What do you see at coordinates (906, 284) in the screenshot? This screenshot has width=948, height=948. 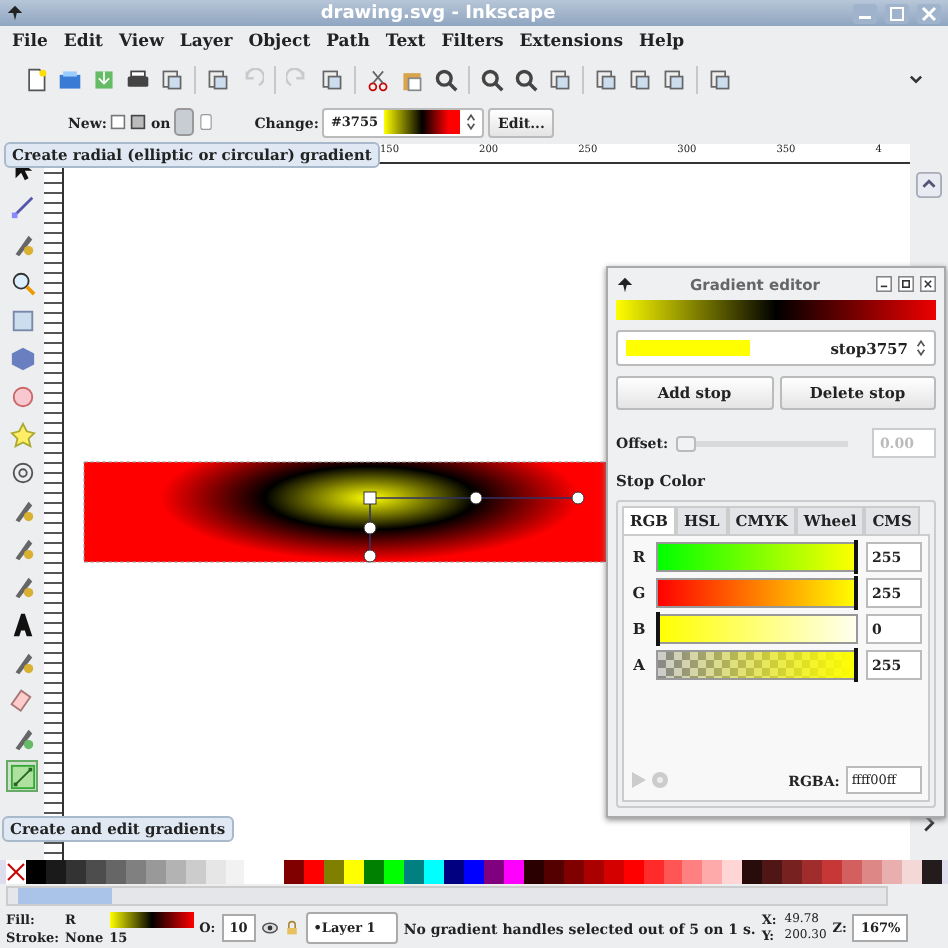 I see `maximize-button` at bounding box center [906, 284].